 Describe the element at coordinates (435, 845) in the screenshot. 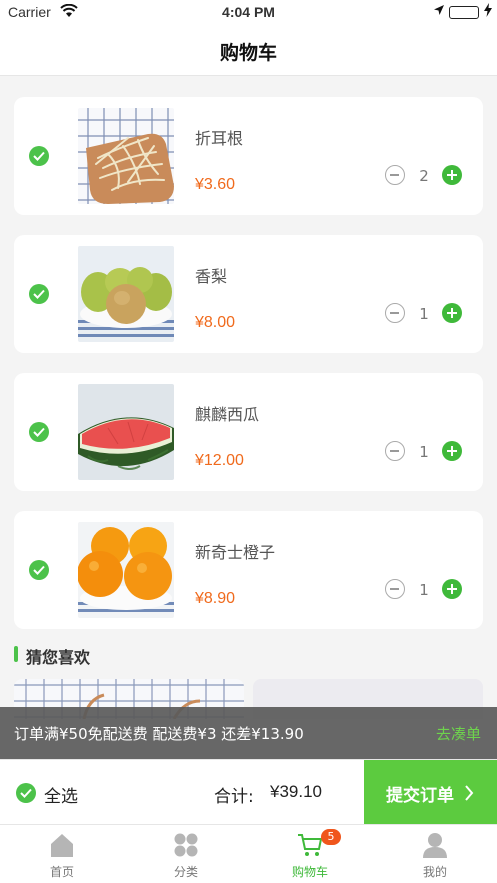

I see `profile-icon` at that location.